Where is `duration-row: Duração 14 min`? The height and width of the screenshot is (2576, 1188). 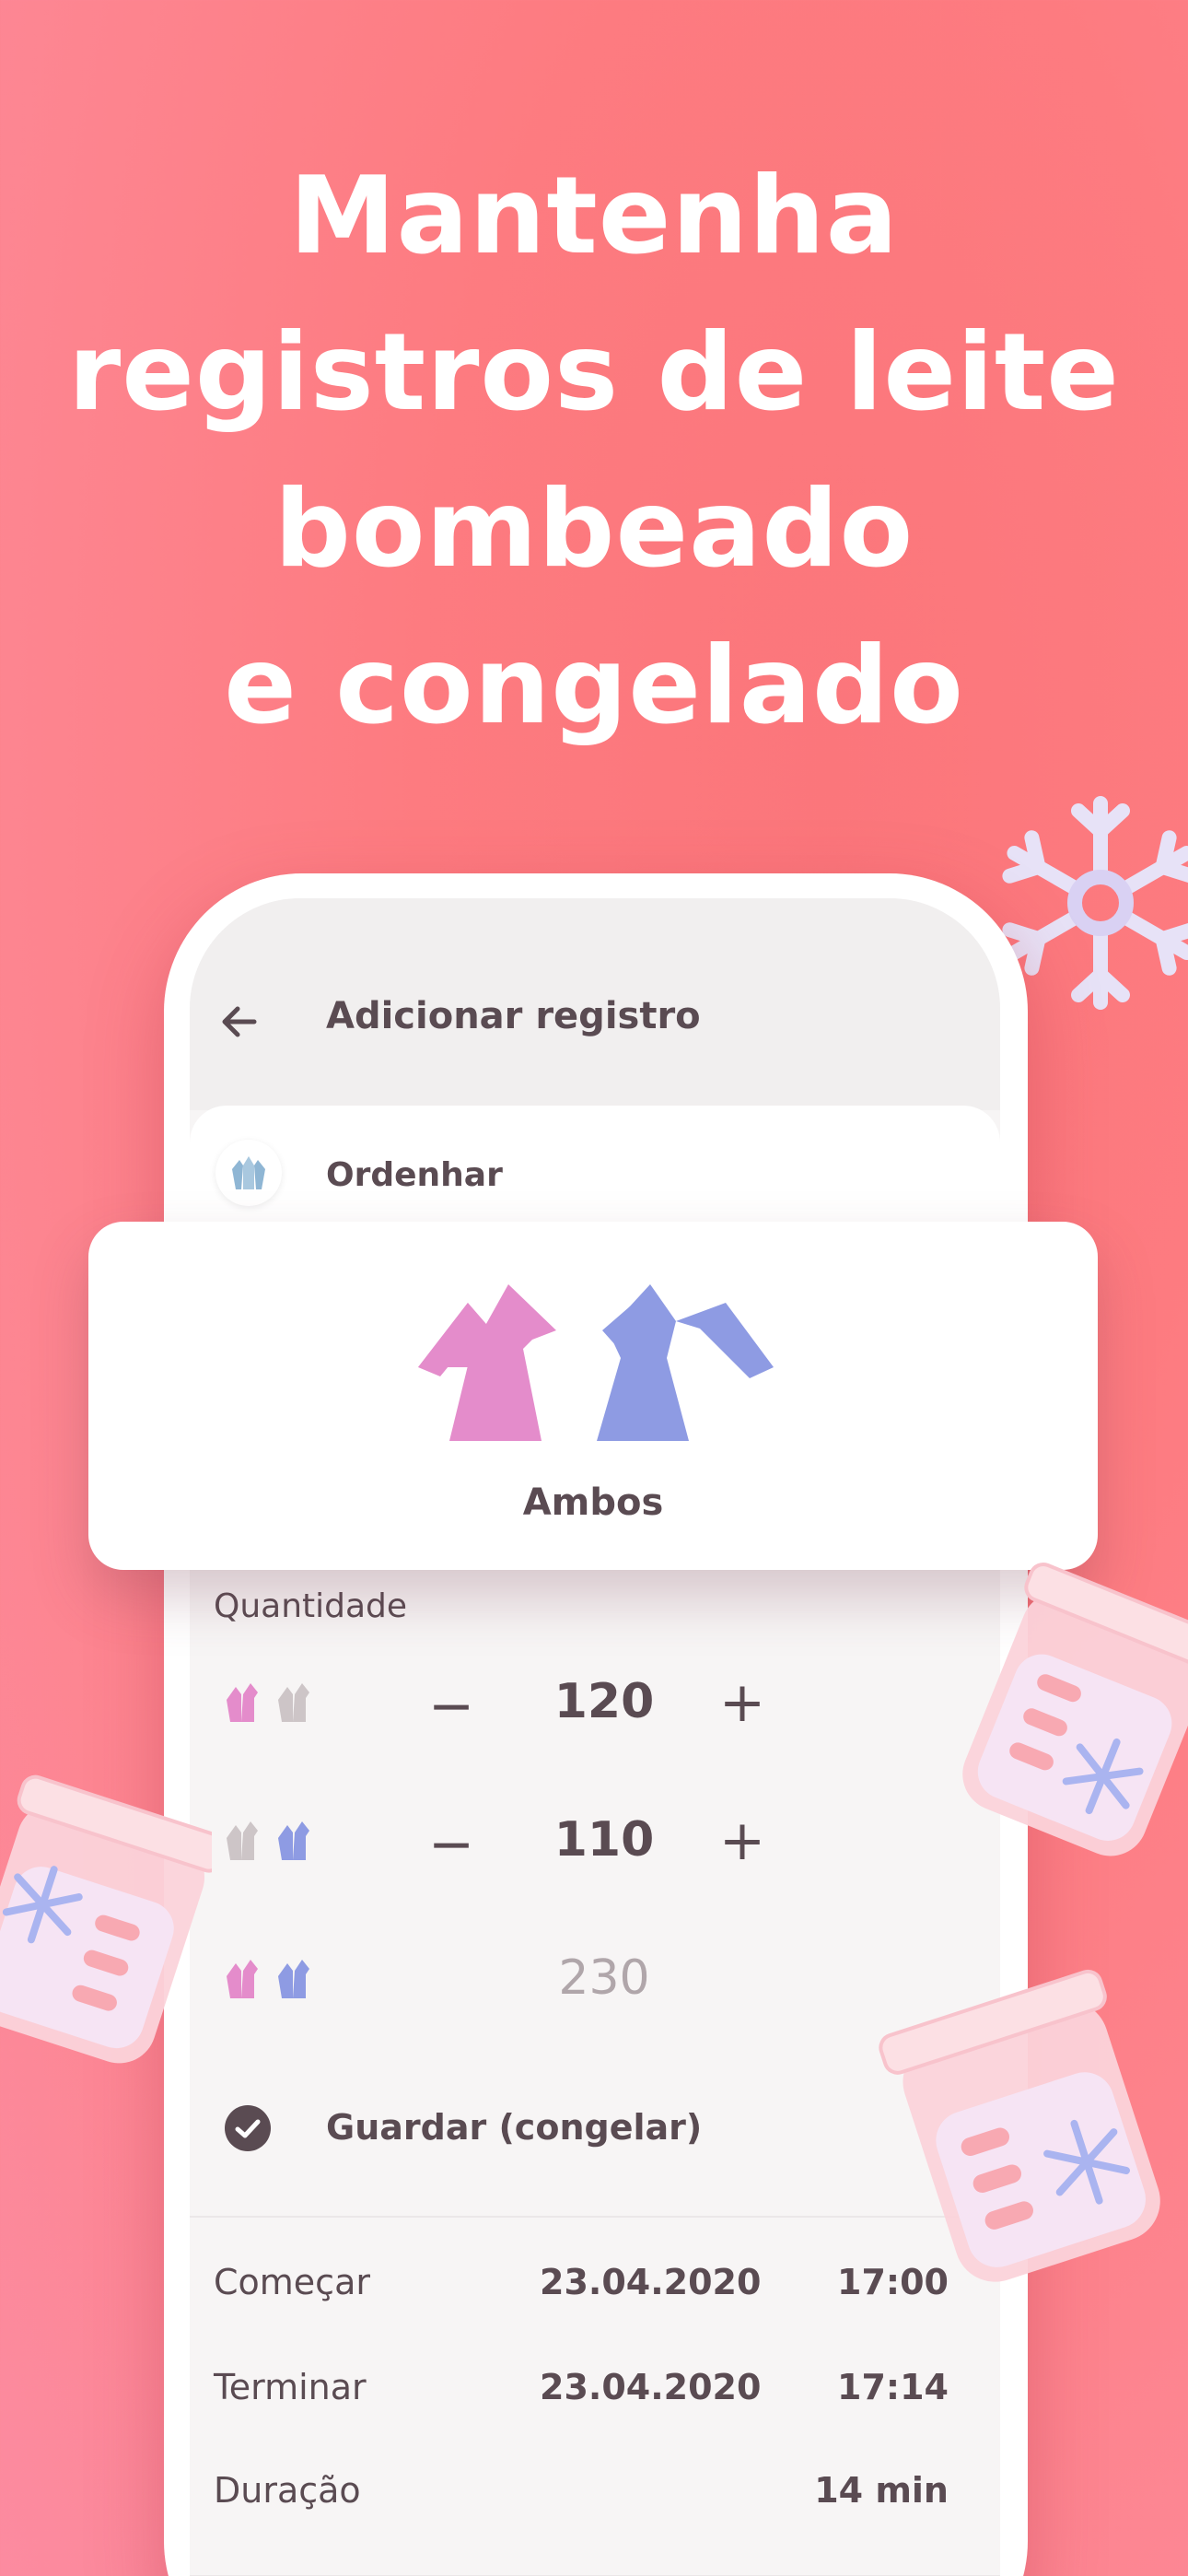 duration-row: Duração 14 min is located at coordinates (595, 2490).